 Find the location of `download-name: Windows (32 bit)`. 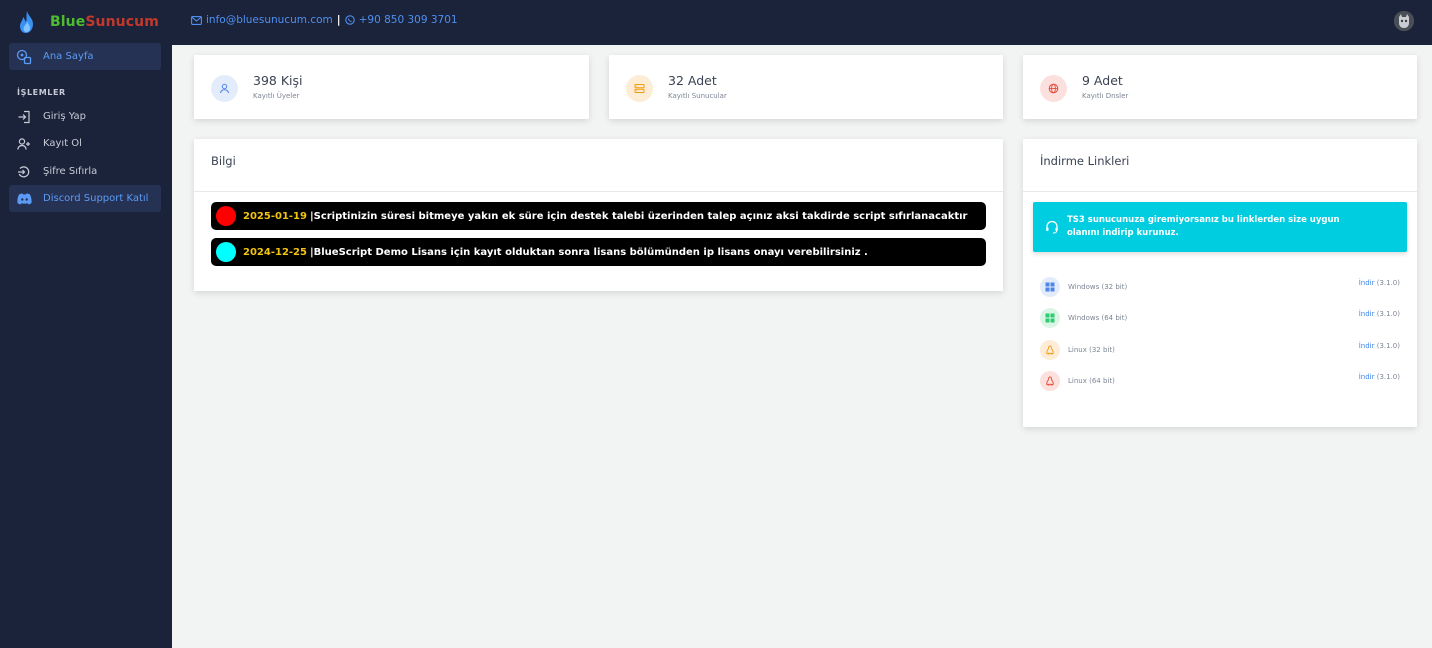

download-name: Windows (32 bit) is located at coordinates (1098, 287).